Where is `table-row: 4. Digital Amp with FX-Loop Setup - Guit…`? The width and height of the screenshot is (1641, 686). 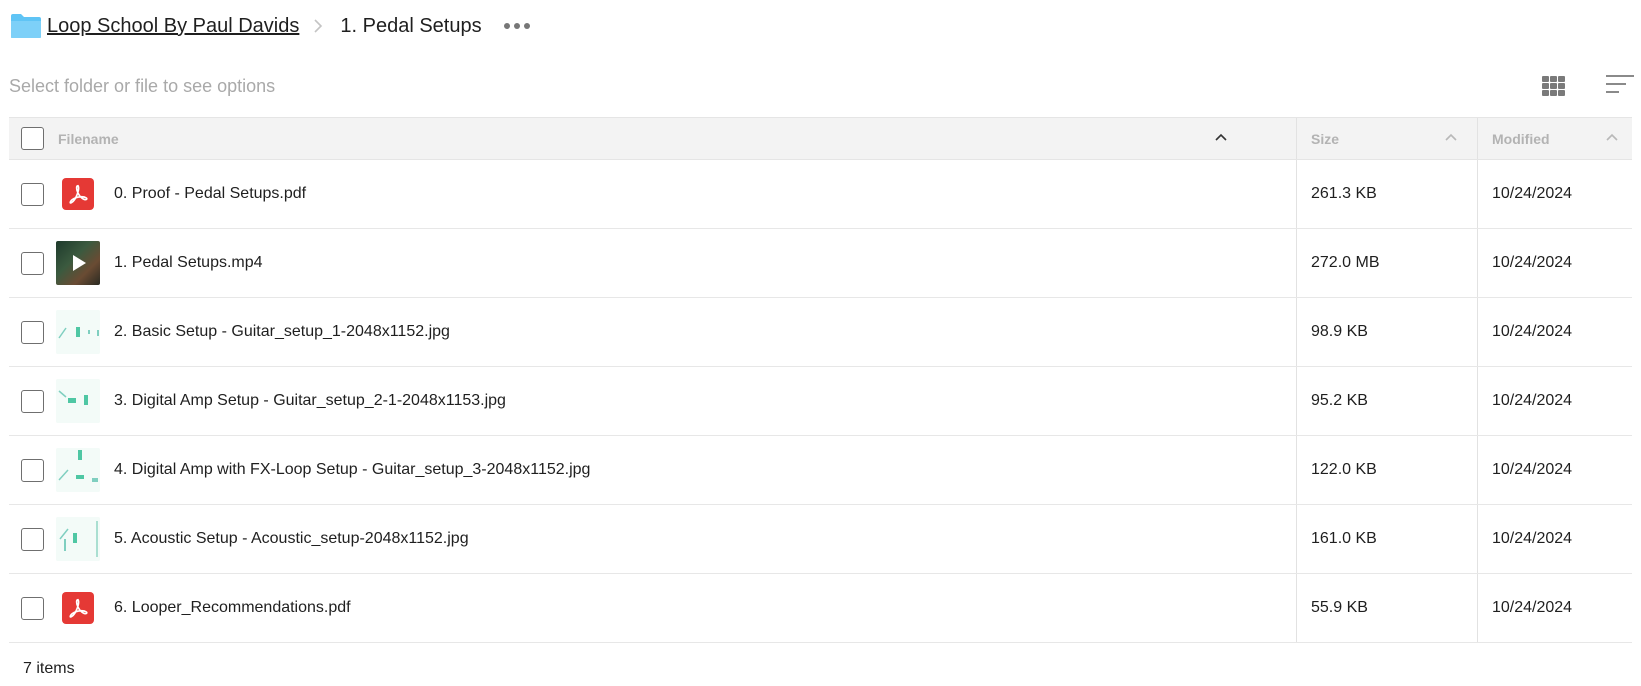 table-row: 4. Digital Amp with FX-Loop Setup - Guit… is located at coordinates (820, 470).